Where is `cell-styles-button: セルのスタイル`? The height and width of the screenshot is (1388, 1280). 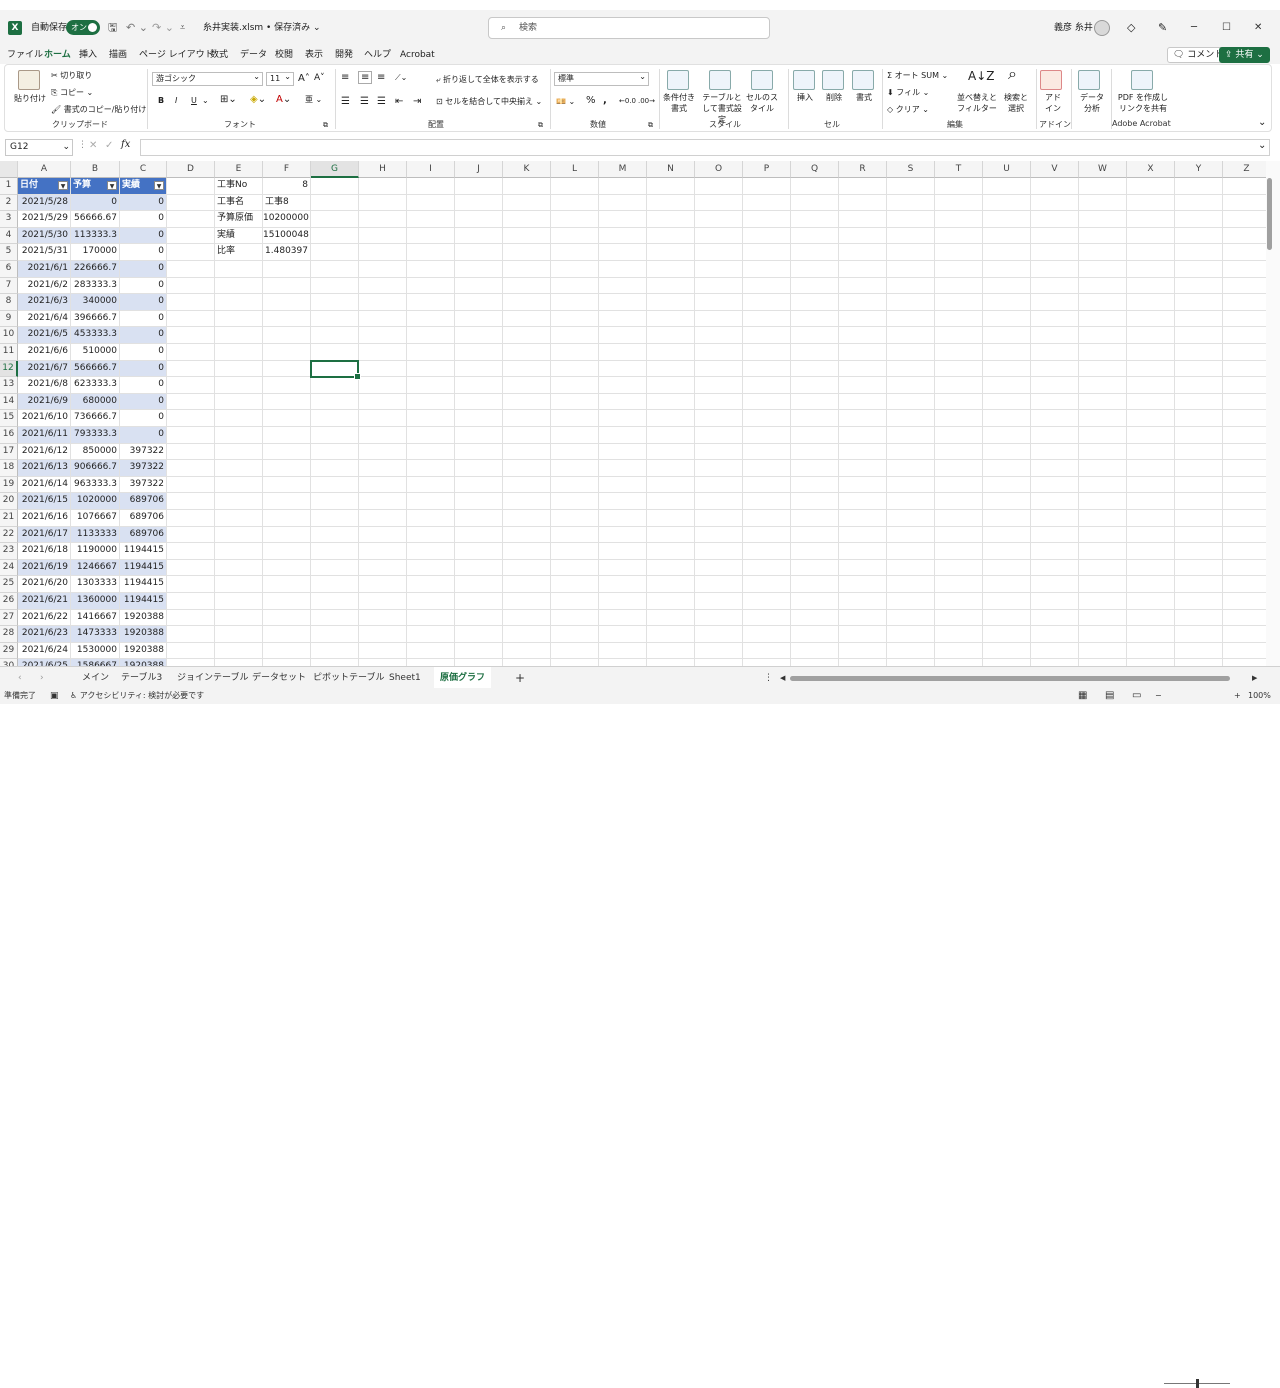
cell-styles-button: セルのスタイル is located at coordinates (762, 103).